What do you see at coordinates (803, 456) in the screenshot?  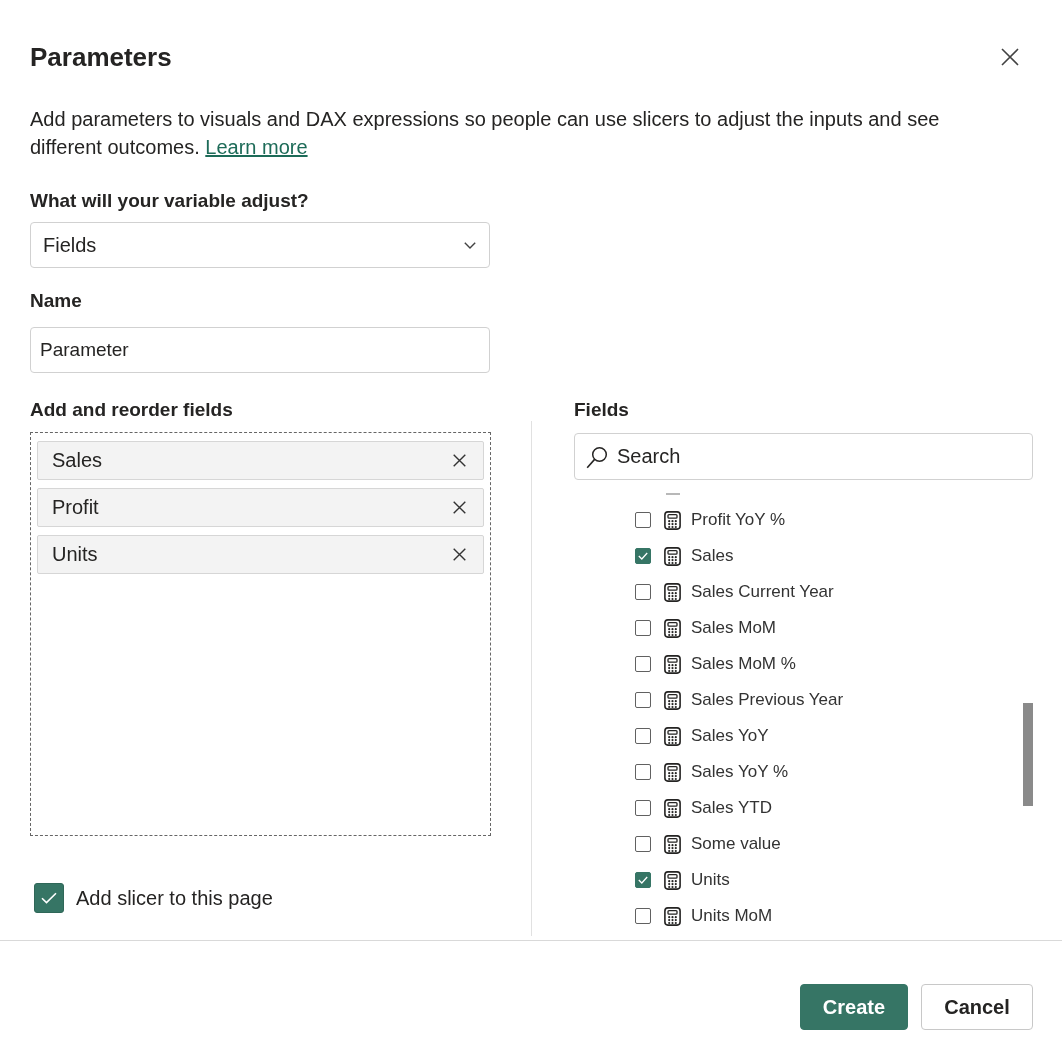 I see `search-field: Search` at bounding box center [803, 456].